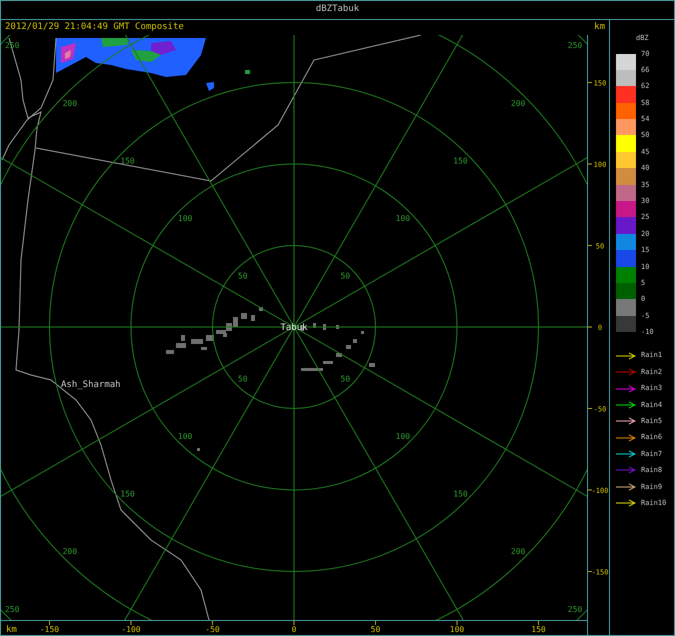 Image resolution: width=675 pixels, height=636 pixels. I want to click on timestamp-label: 2012/01/29 21:04:49 GMT Composite, so click(94, 27).